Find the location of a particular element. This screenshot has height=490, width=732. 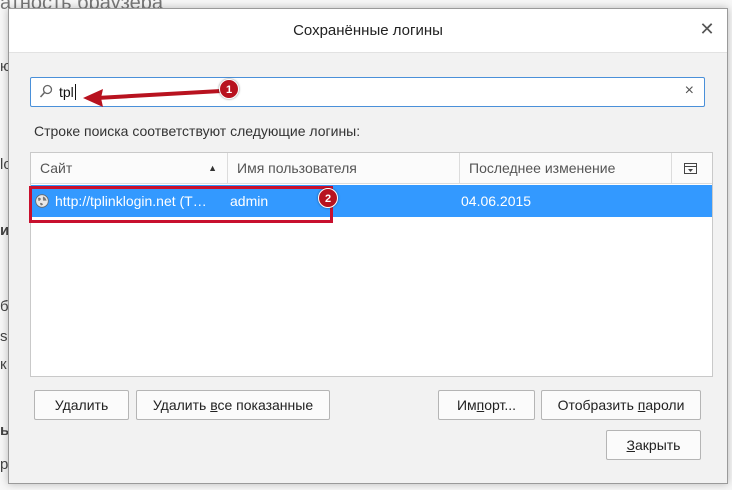

sort-ascending-icon: ▲ is located at coordinates (212, 168).